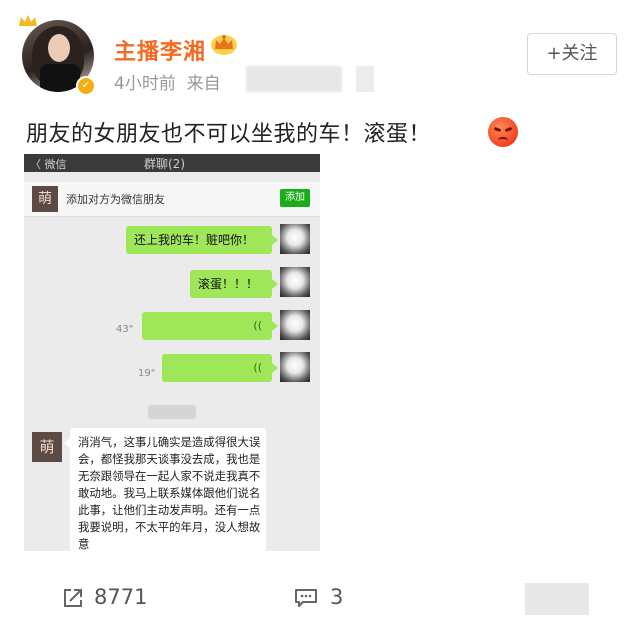 The image size is (640, 625). I want to click on voice-duration: 19", so click(147, 373).